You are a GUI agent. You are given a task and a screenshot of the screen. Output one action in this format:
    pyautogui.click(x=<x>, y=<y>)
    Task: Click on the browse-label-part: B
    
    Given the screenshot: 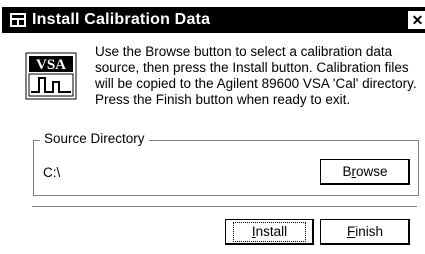 What is the action you would take?
    pyautogui.click(x=347, y=171)
    